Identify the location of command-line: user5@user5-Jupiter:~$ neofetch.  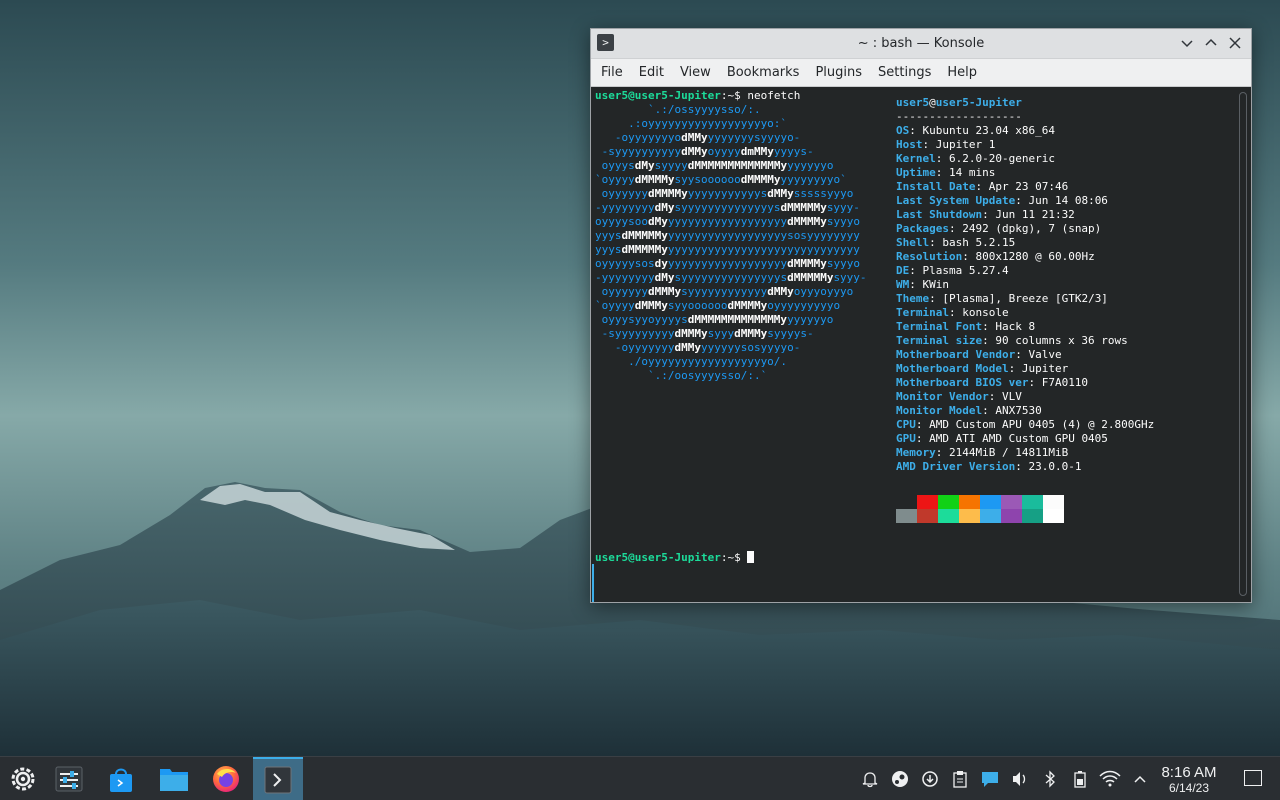
(697, 96).